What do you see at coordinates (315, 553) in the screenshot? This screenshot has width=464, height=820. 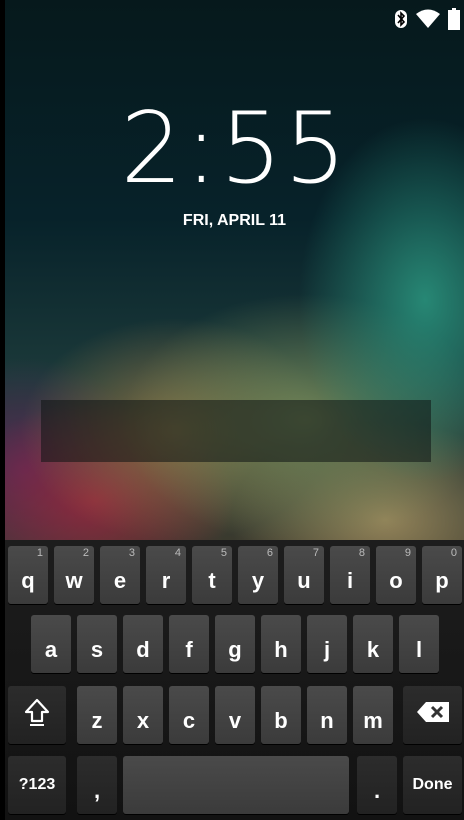 I see `key-hint: 7` at bounding box center [315, 553].